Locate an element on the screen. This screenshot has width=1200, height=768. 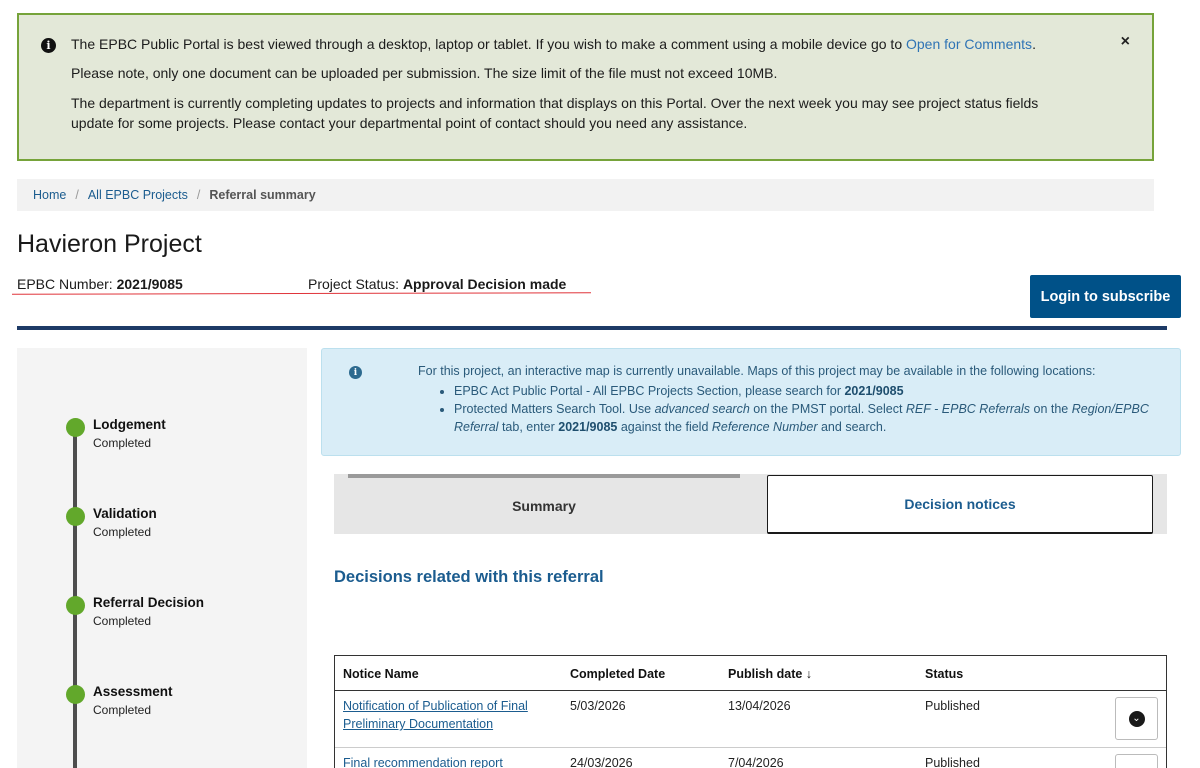
completed-date: 24/03/2026 is located at coordinates (601, 762).